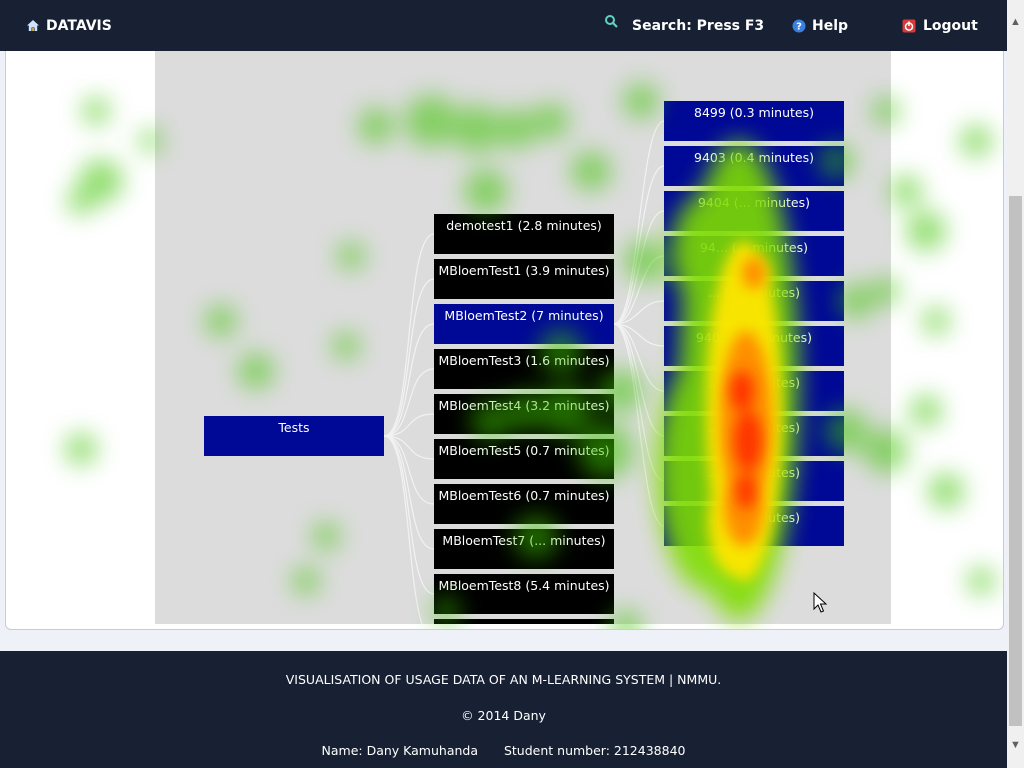 The width and height of the screenshot is (1024, 768). I want to click on logout-icon, so click(909, 25).